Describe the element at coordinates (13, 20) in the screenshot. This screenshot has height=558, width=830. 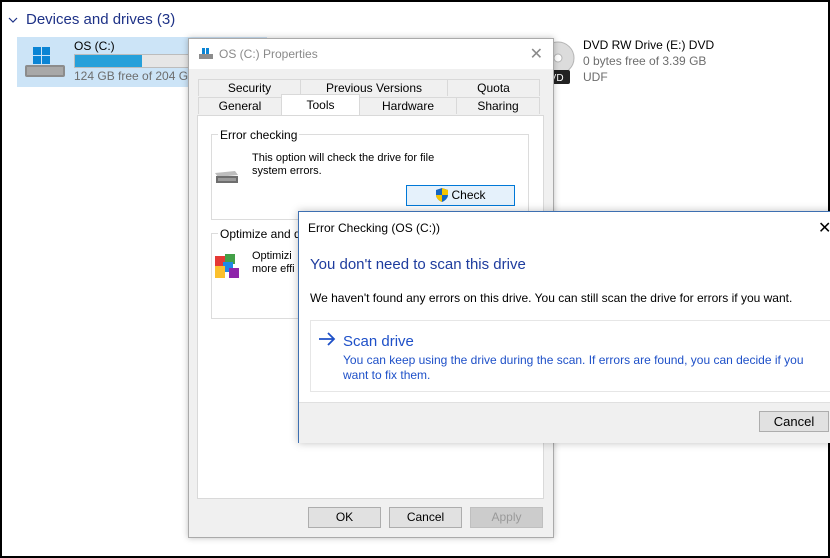
I see `chevron-down-icon` at that location.